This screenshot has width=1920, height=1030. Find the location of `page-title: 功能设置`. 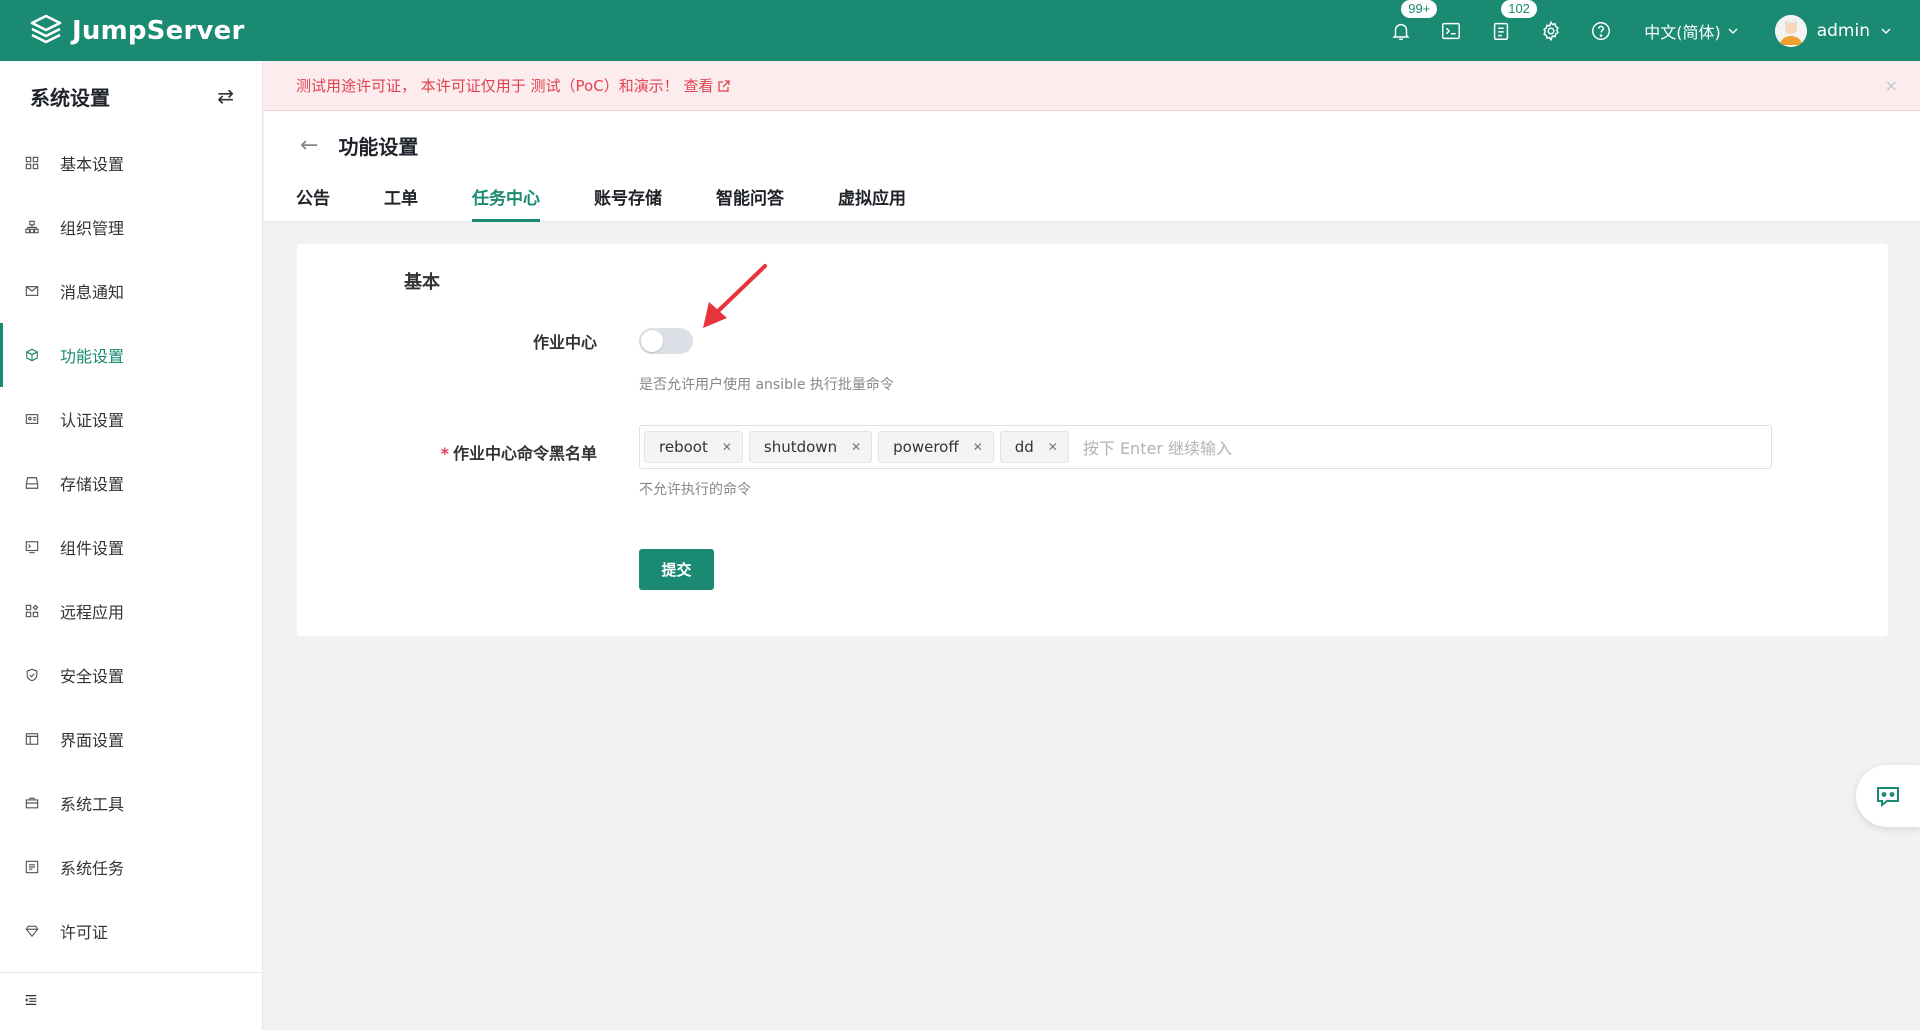

page-title: 功能设置 is located at coordinates (378, 147).